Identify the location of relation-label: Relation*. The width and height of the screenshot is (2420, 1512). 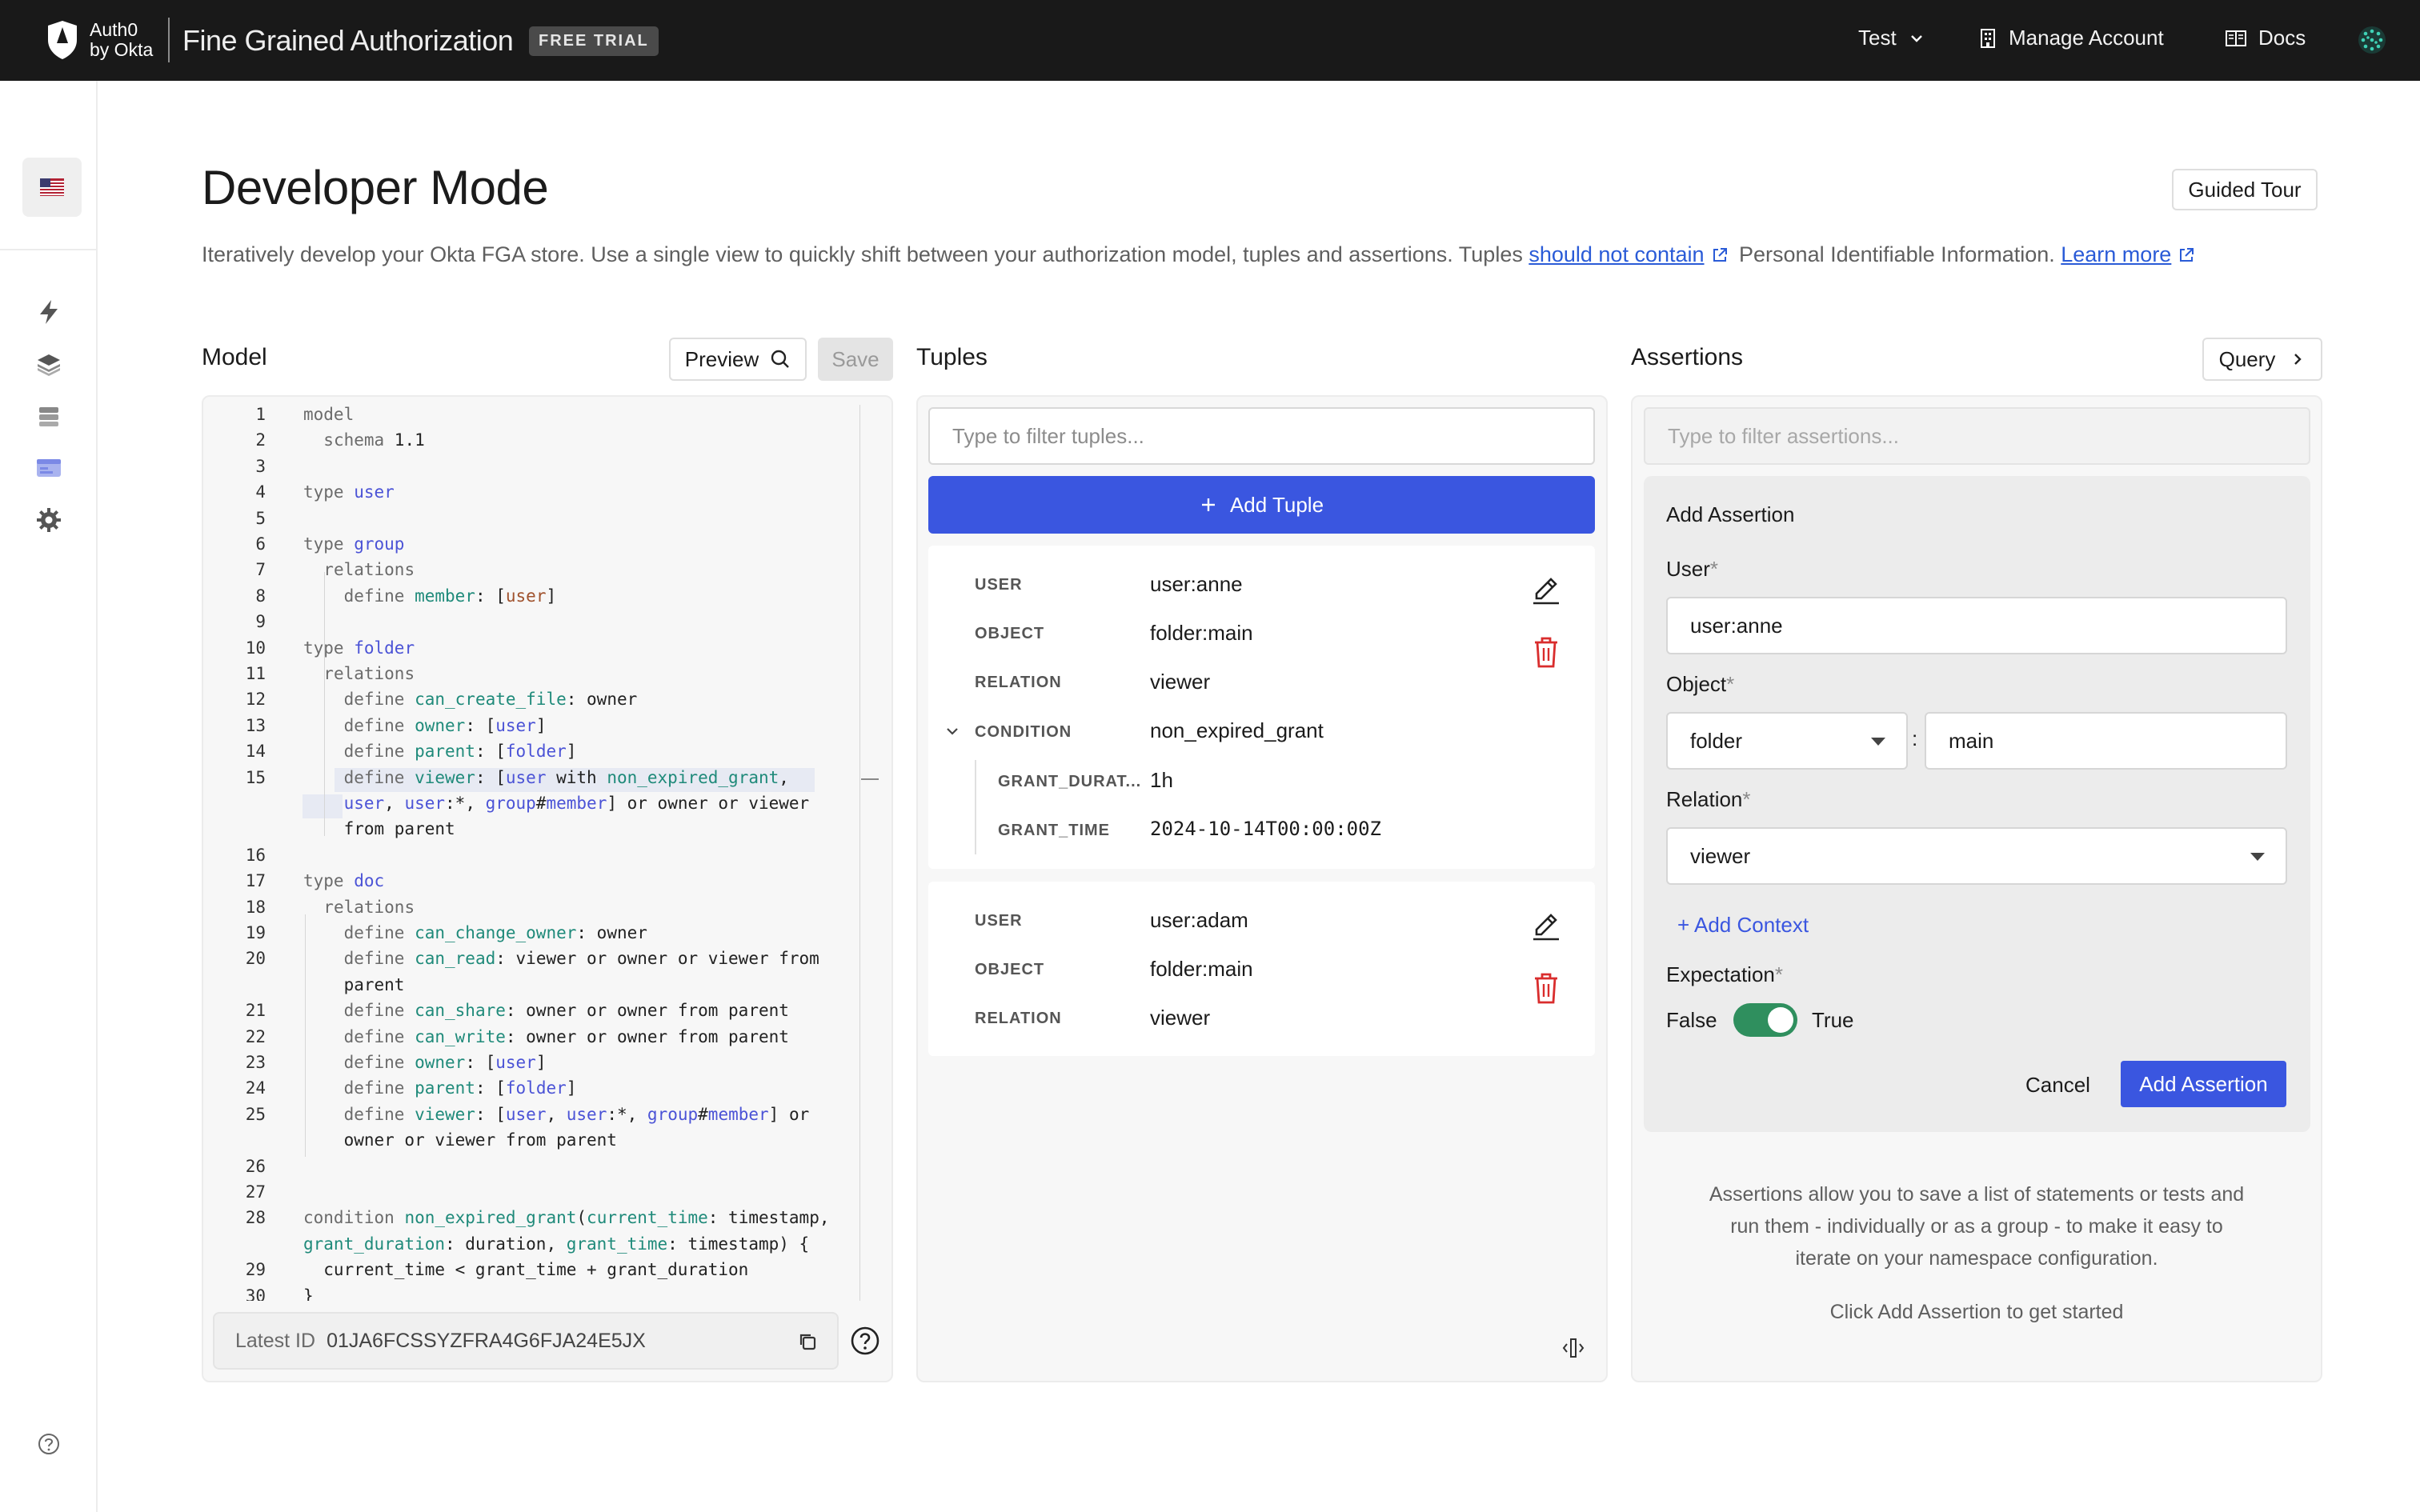
(1708, 799).